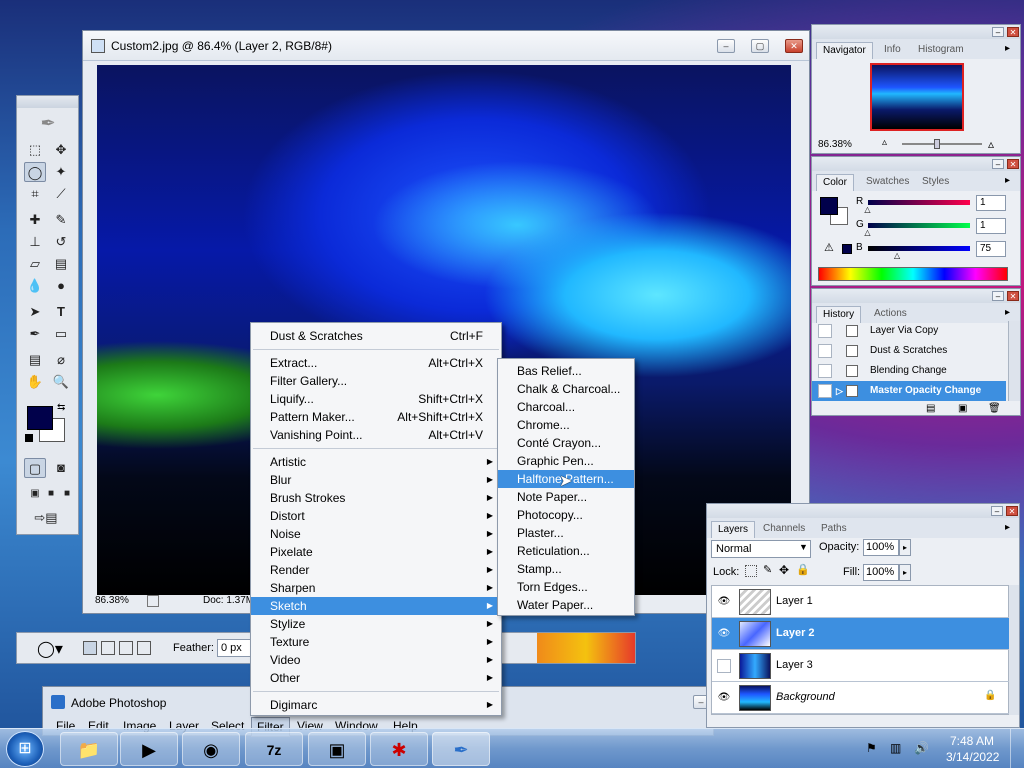 This screenshot has width=1024, height=768. Describe the element at coordinates (863, 511) in the screenshot. I see `layers-panel-bar: – ✕` at that location.